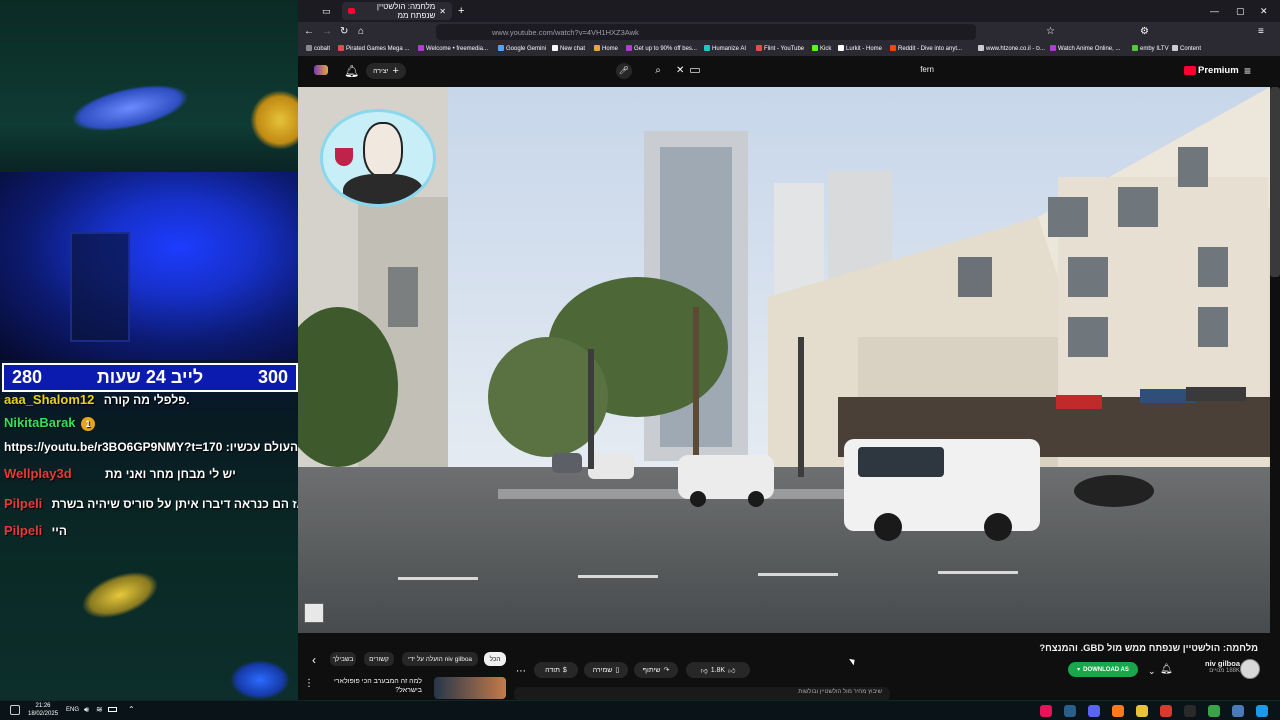 The width and height of the screenshot is (1280, 720). Describe the element at coordinates (640, 710) in the screenshot. I see `windows-taskbar: 21:26 18/02/2025 ENG 🔊︎ ≋ ⌃` at that location.